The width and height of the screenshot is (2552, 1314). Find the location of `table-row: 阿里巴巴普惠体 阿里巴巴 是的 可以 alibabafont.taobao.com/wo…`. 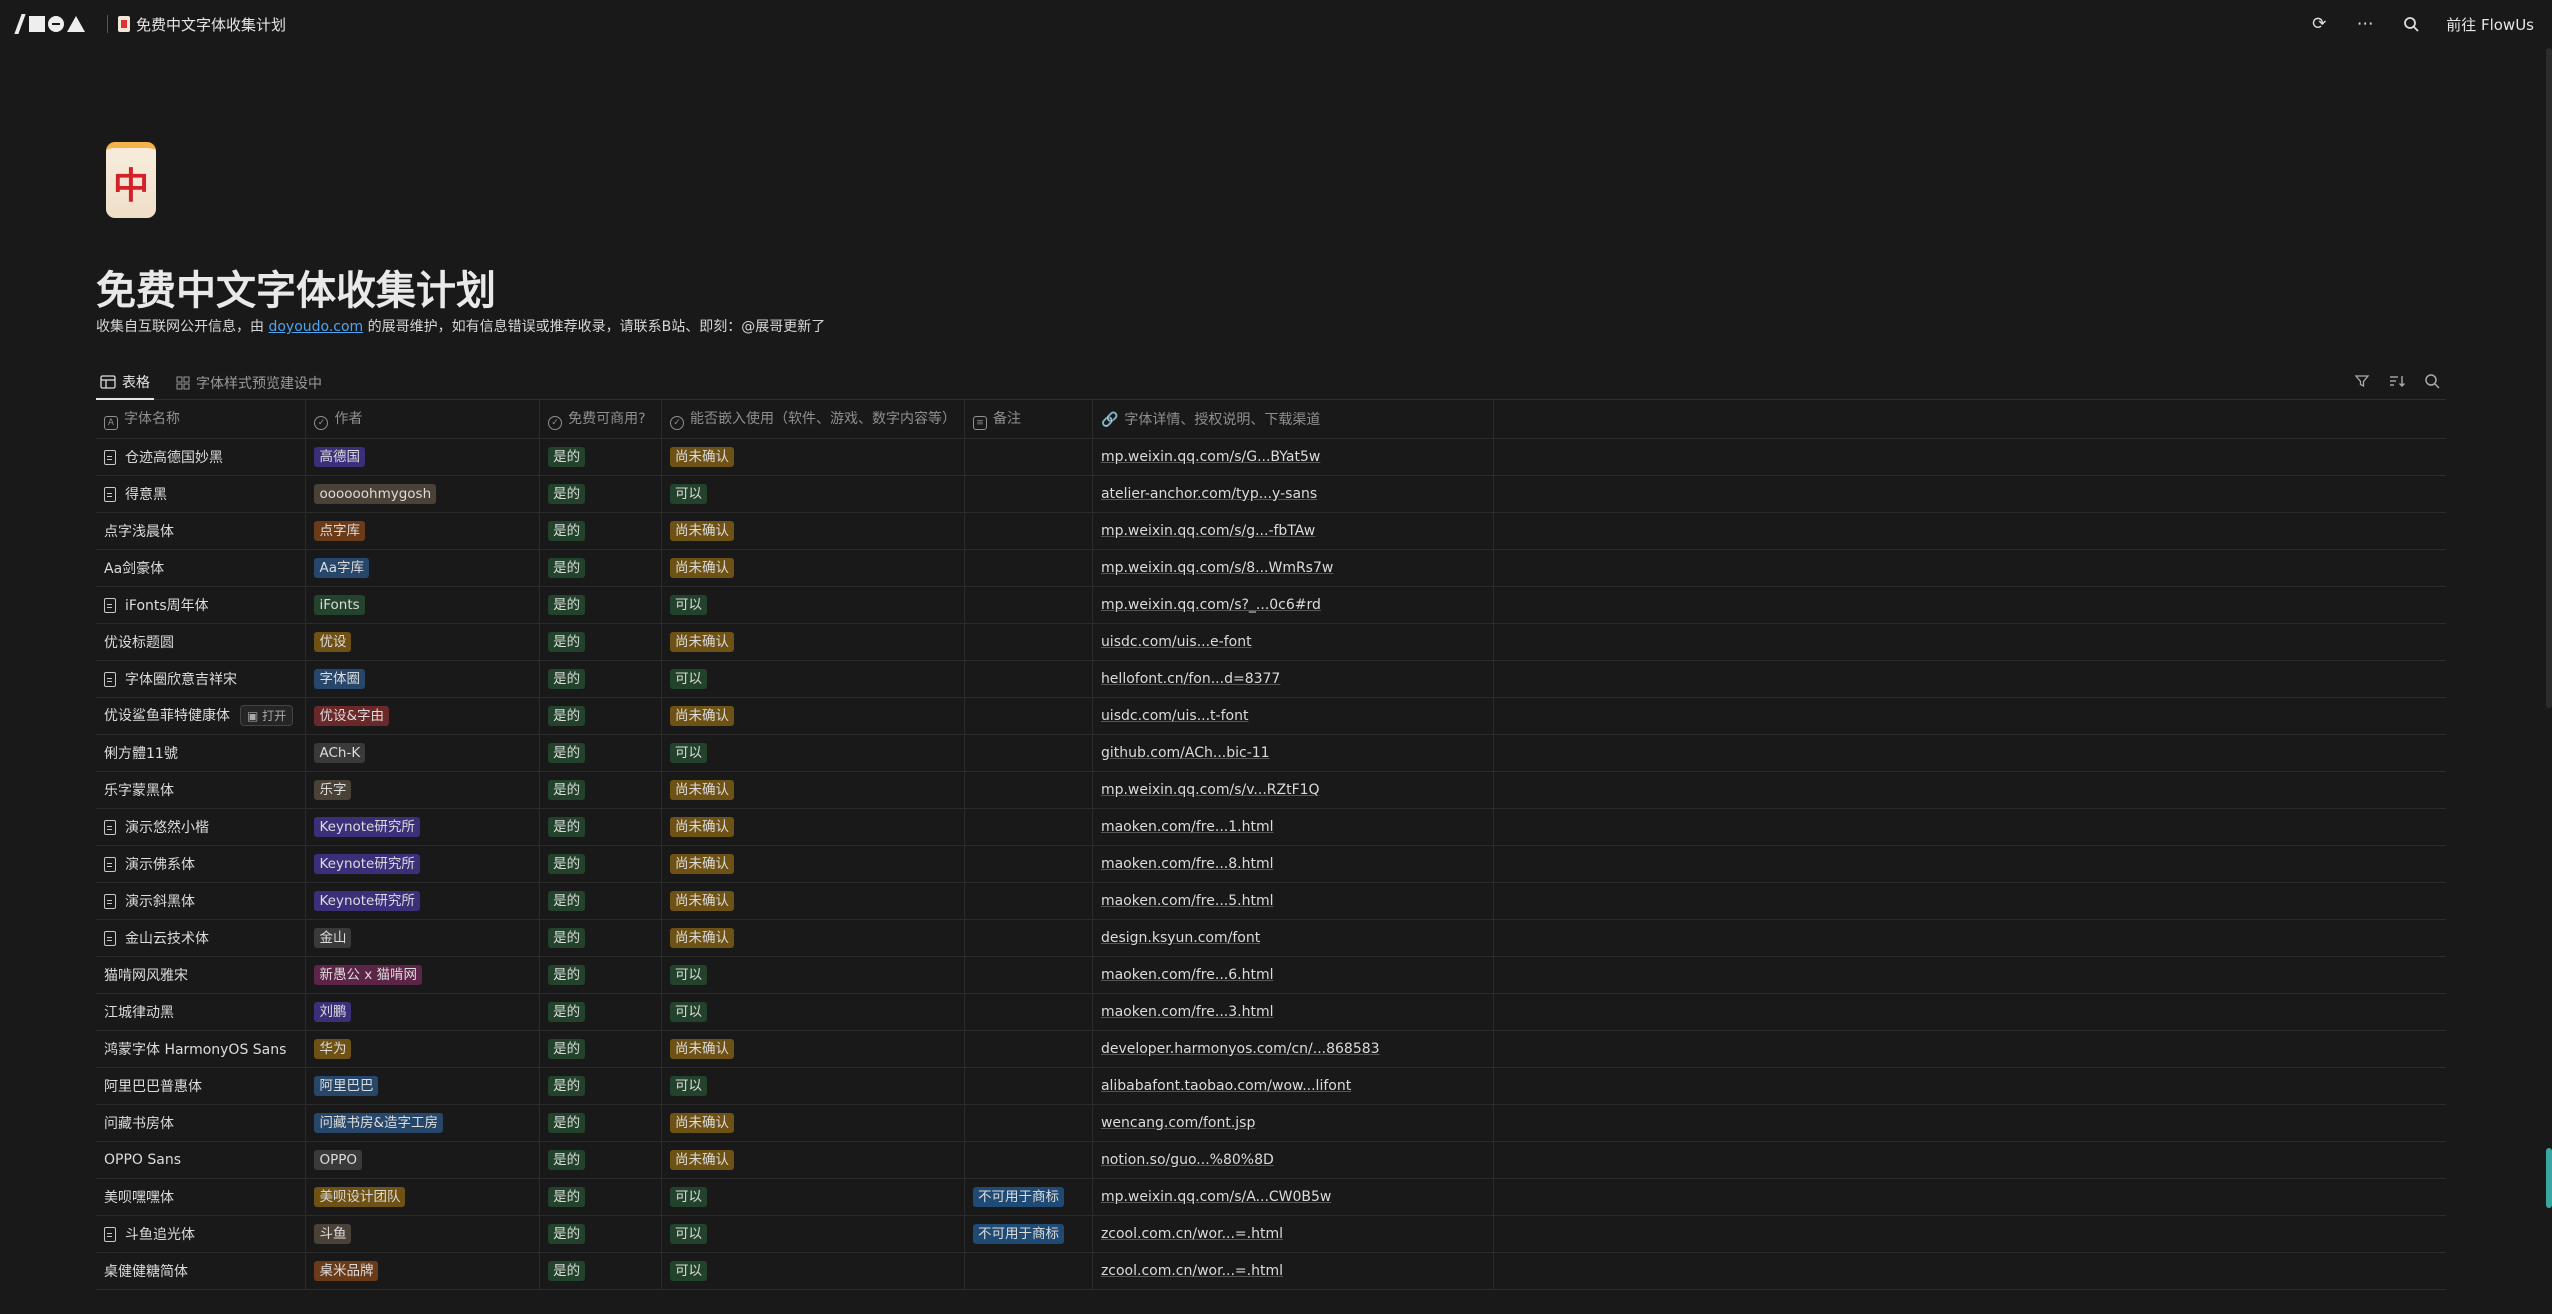

table-row: 阿里巴巴普惠体 阿里巴巴 是的 可以 alibabafont.taobao.com/wo… is located at coordinates (1271, 1086).